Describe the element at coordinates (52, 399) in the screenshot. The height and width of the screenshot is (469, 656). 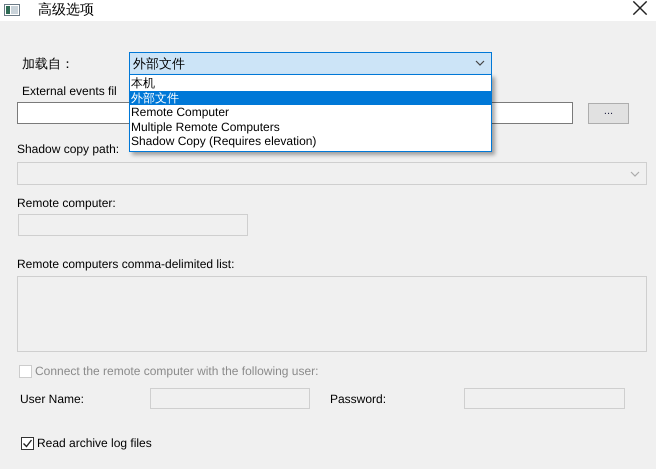
I see `field-label: User Name:` at that location.